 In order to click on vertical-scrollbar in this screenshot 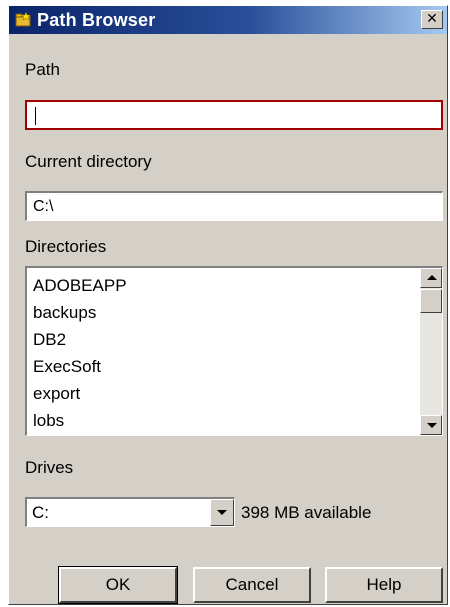, I will do `click(431, 351)`.